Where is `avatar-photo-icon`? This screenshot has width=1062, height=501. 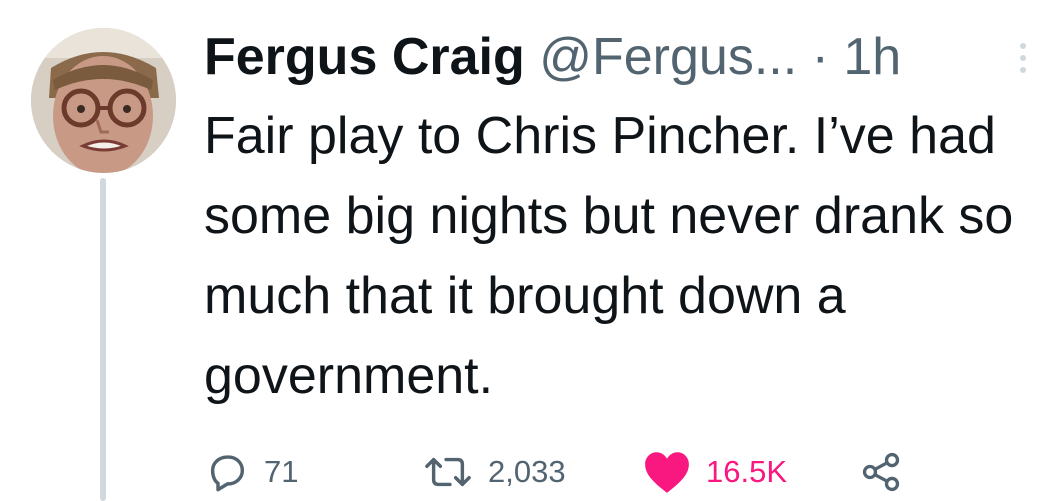
avatar-photo-icon is located at coordinates (103, 100).